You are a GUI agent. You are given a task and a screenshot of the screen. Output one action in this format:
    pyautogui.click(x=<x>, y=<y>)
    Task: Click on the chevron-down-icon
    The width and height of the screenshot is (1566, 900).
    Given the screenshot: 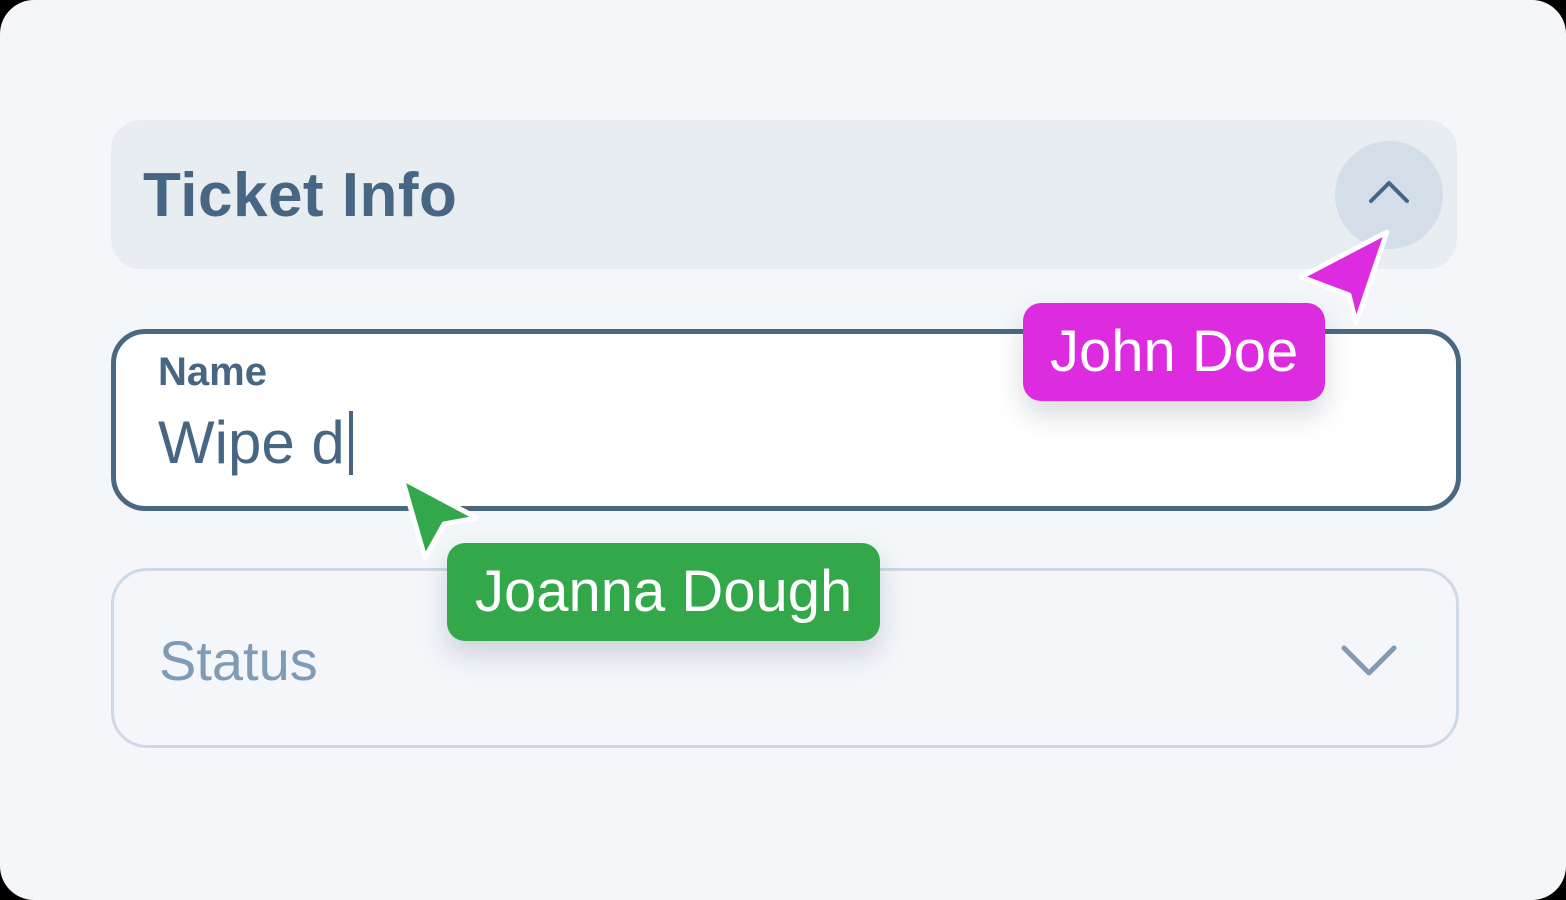 What is the action you would take?
    pyautogui.click(x=1369, y=660)
    